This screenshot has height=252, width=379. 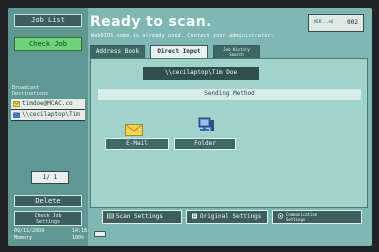 I want to click on scan-settings-button: Scan Settings, so click(x=142, y=217).